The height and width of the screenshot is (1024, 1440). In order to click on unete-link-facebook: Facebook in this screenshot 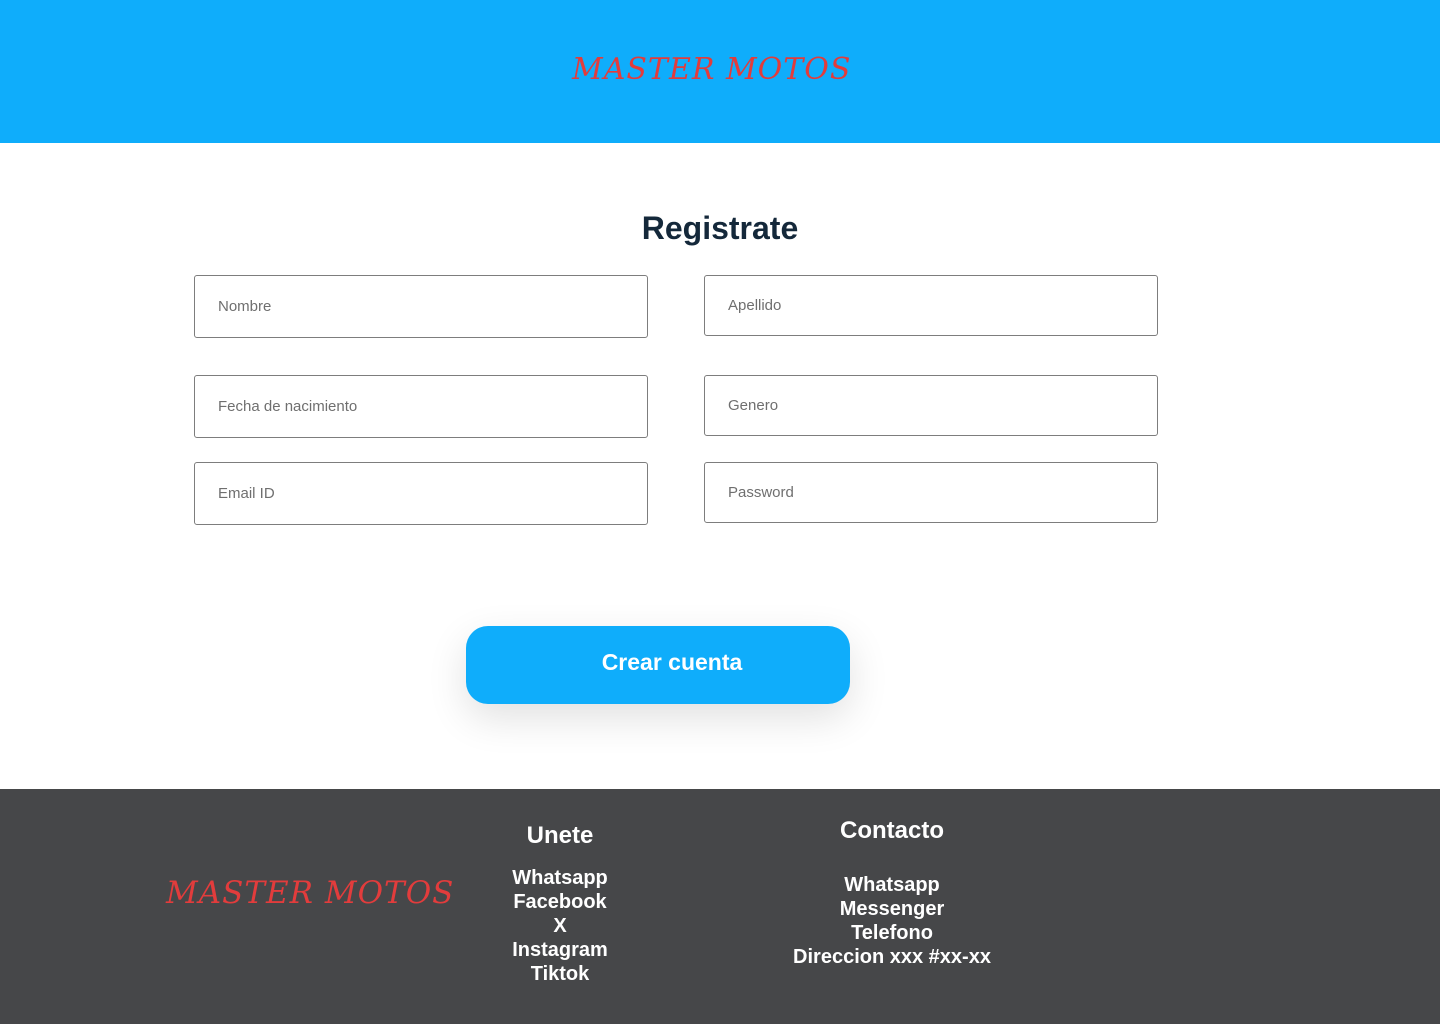, I will do `click(560, 902)`.